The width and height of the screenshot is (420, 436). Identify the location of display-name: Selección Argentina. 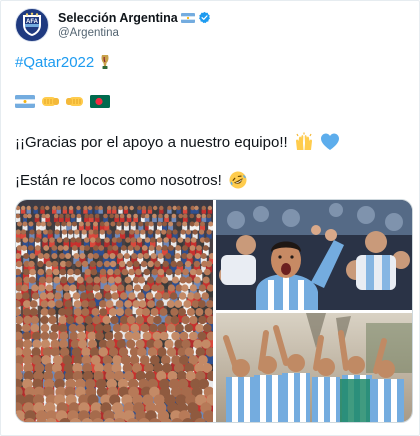
(118, 18).